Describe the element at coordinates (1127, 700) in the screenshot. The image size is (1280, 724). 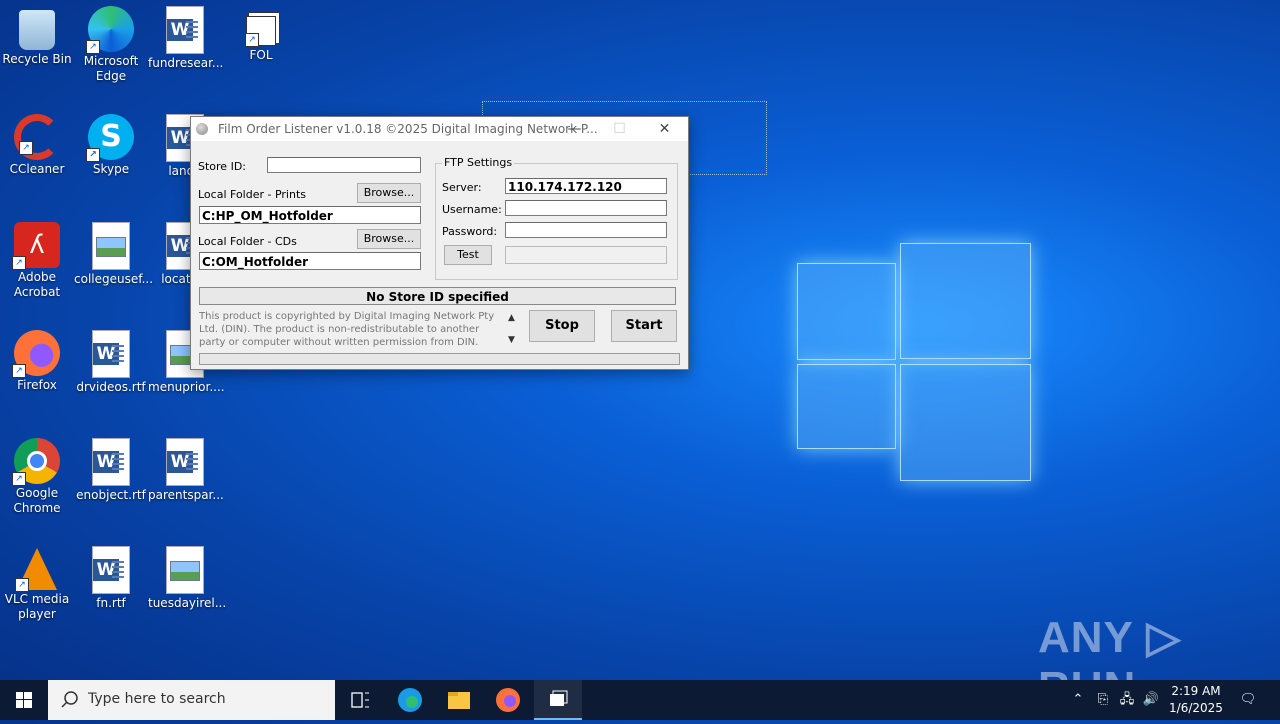
I see `network-icon: 🖧` at that location.